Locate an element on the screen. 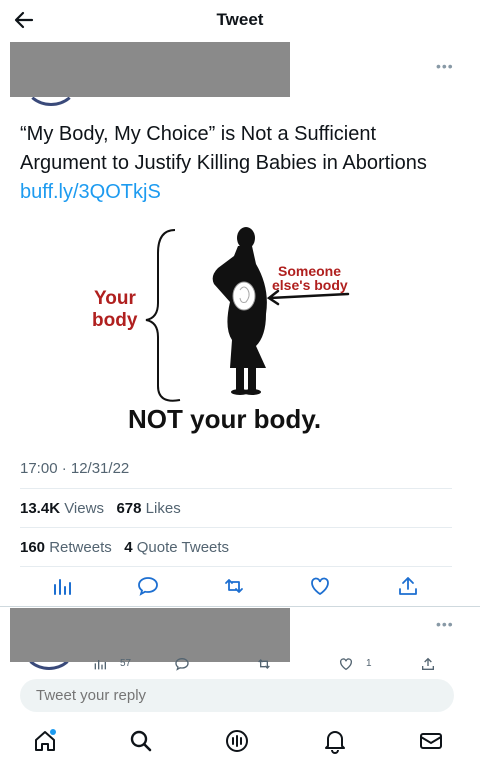 The height and width of the screenshot is (766, 480). likes-label: Likes is located at coordinates (163, 508).